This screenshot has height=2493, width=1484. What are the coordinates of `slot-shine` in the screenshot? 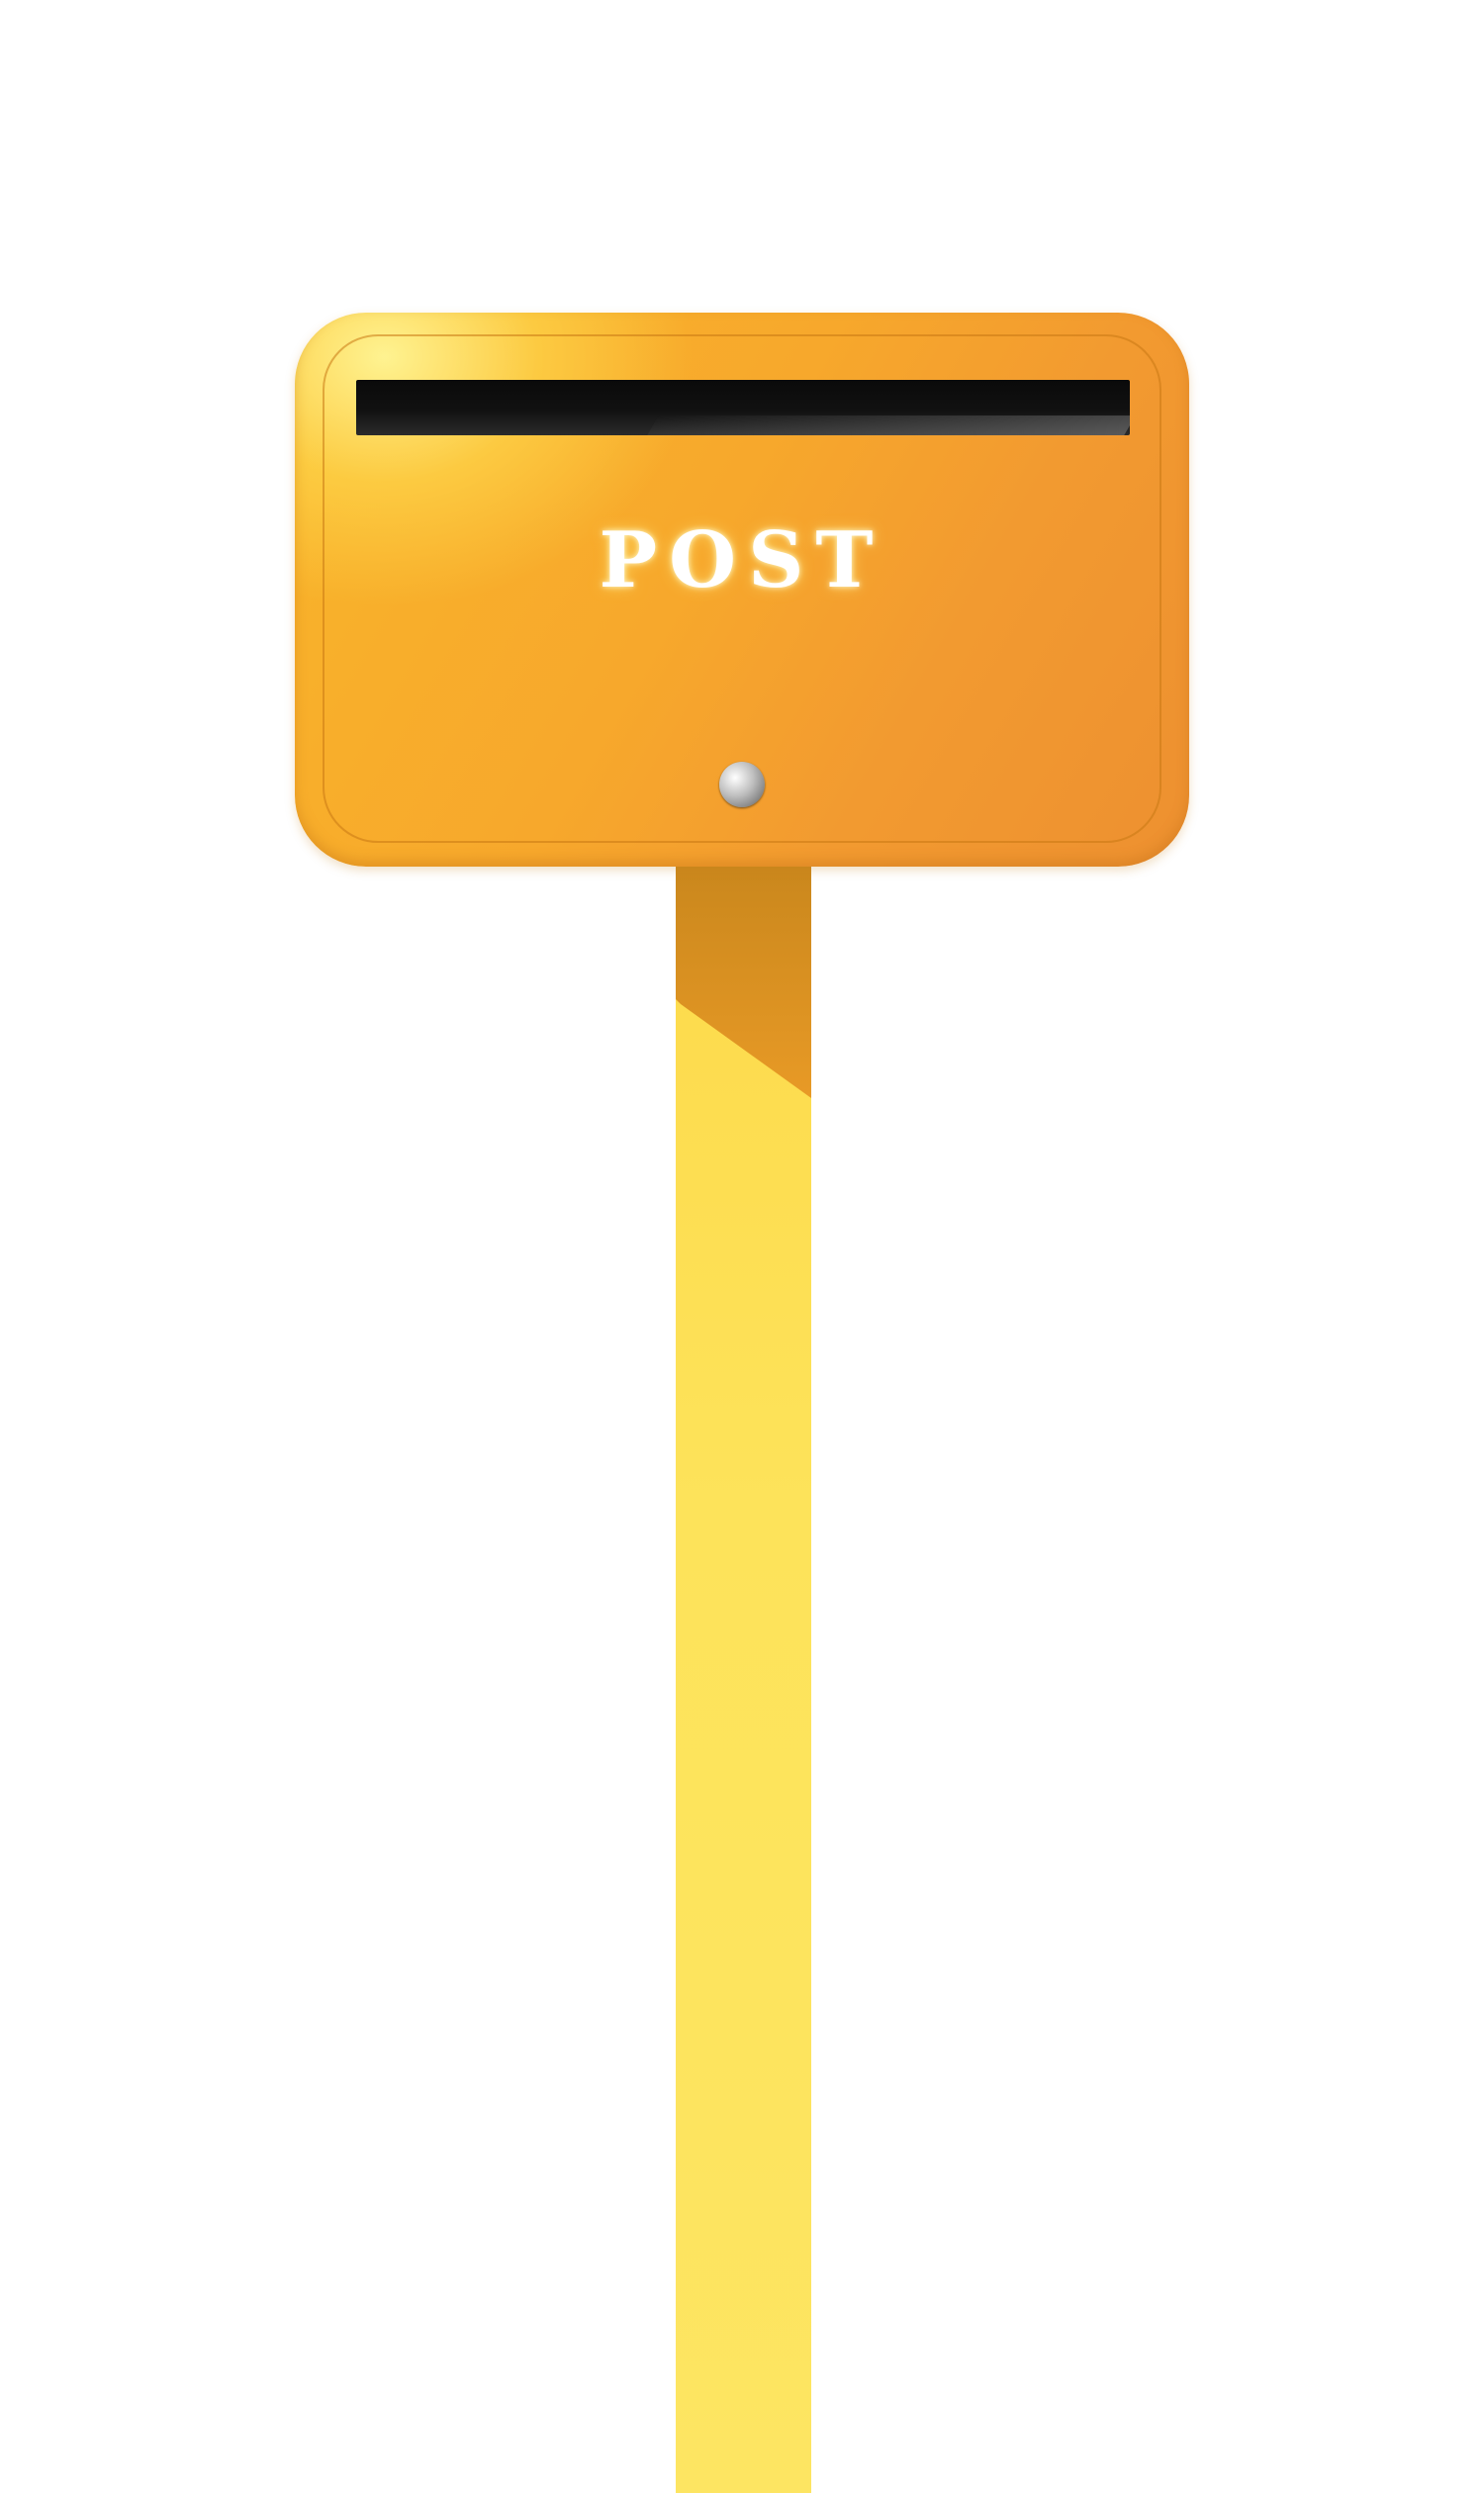 It's located at (888, 425).